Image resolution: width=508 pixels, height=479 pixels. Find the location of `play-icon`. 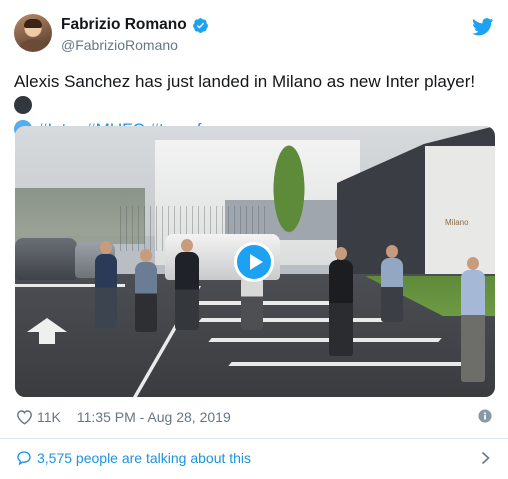

play-icon is located at coordinates (256, 262).